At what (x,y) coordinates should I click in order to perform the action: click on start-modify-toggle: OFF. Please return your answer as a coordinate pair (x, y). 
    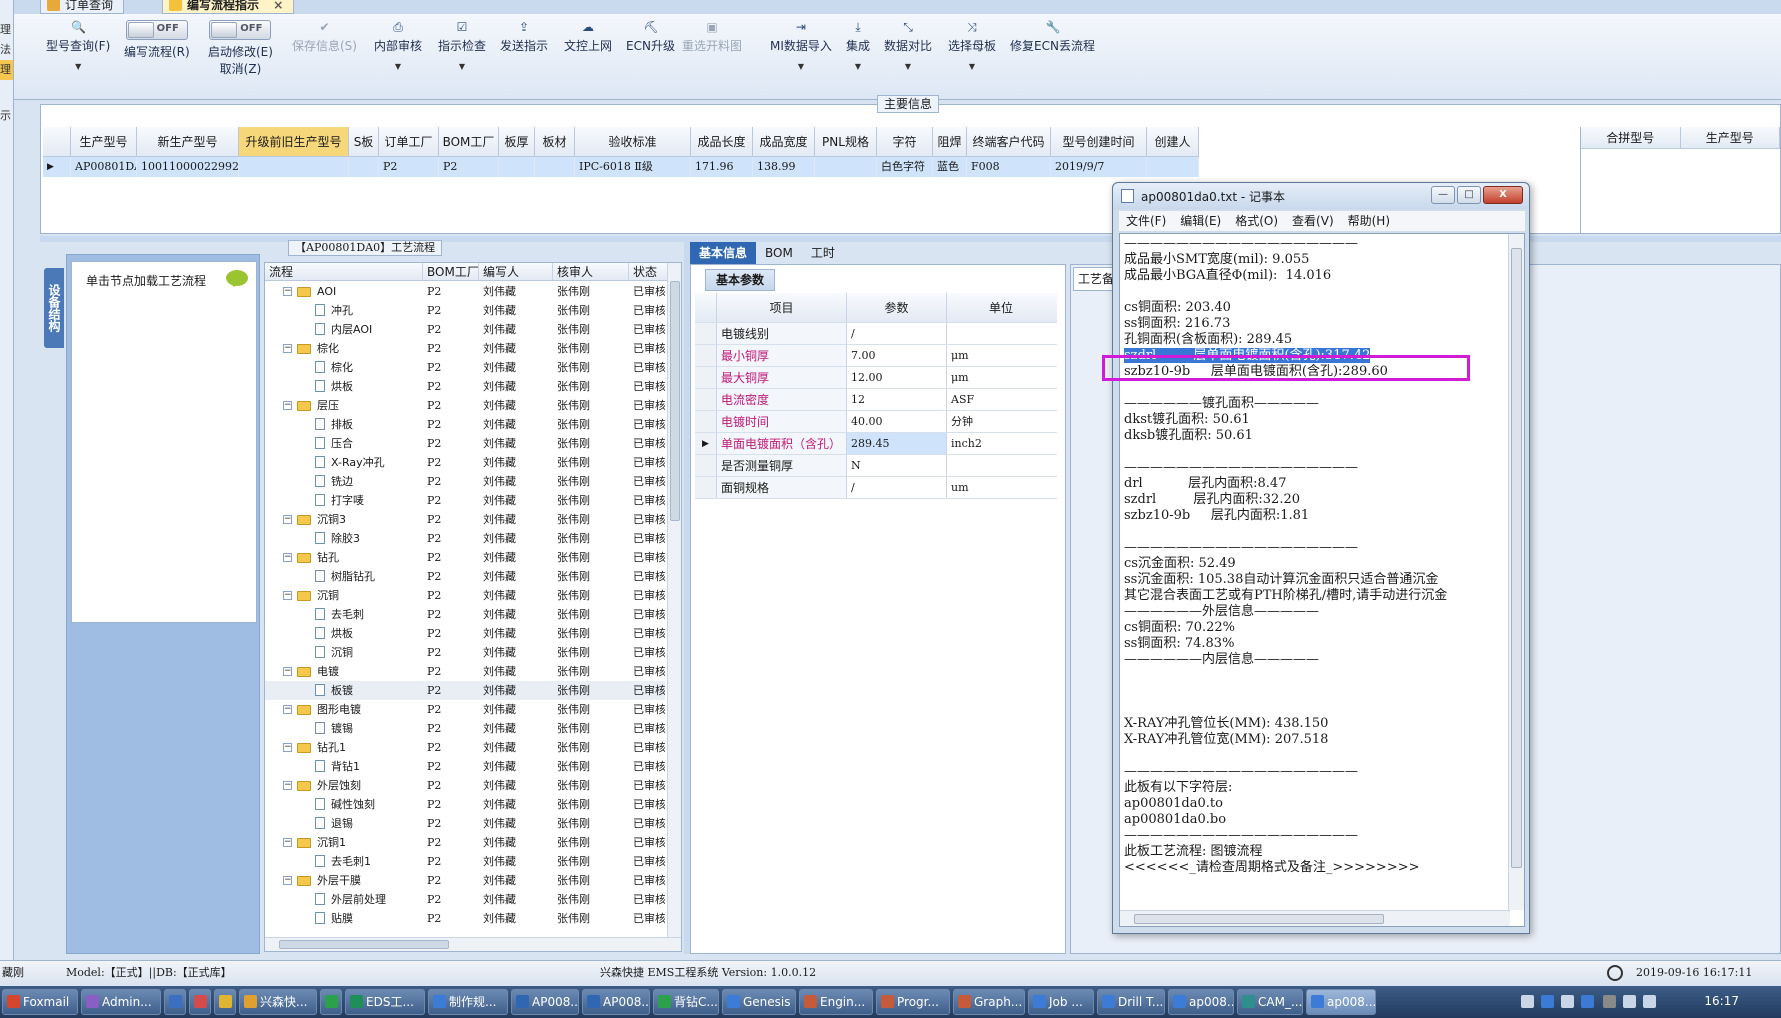
    Looking at the image, I should click on (240, 30).